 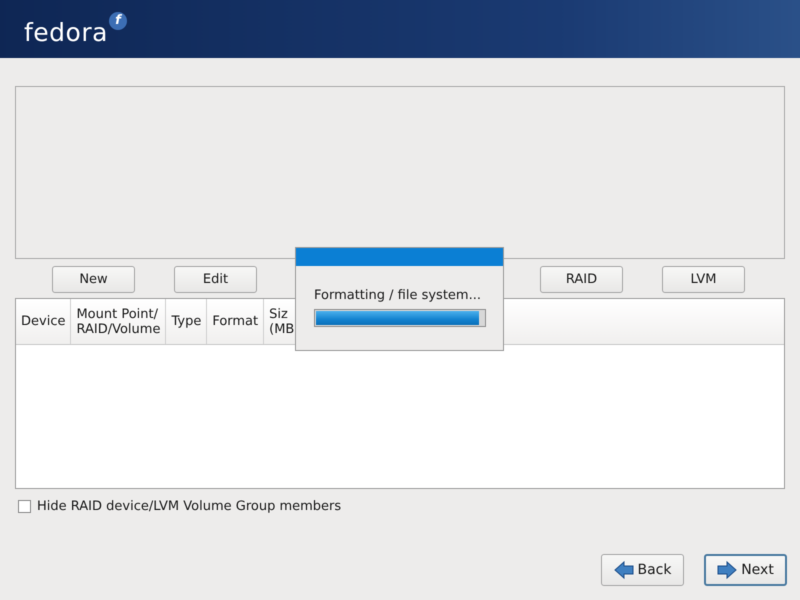 I want to click on partition-button: New, so click(x=93, y=279).